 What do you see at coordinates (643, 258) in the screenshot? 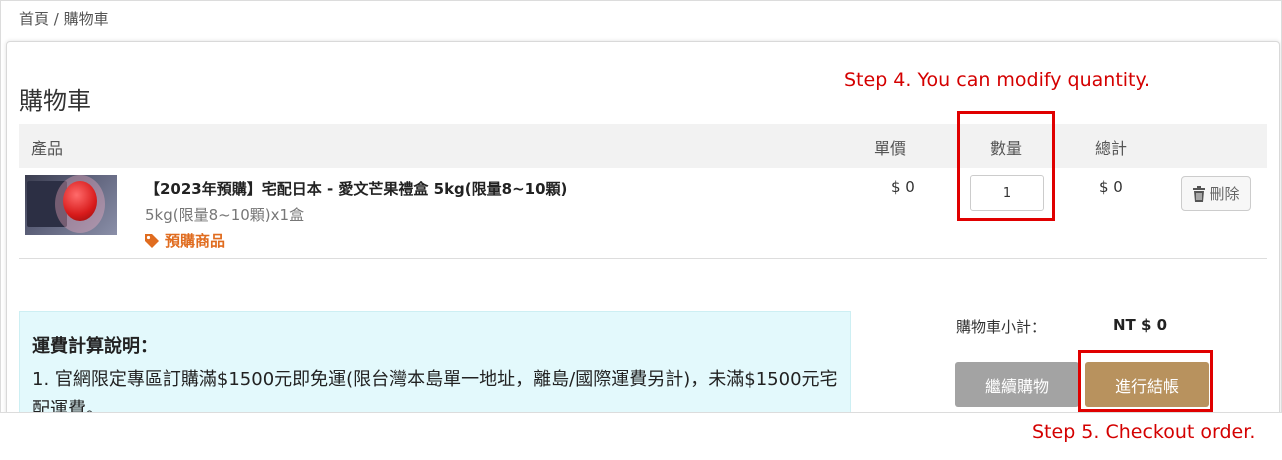
I see `row-divider` at bounding box center [643, 258].